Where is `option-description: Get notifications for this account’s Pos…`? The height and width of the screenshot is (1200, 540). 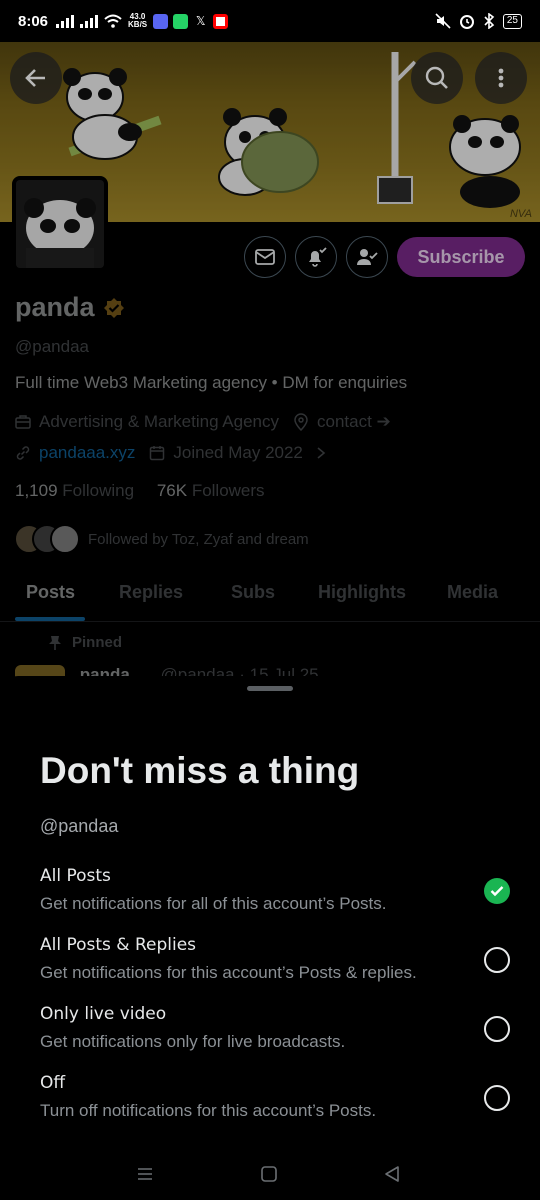
option-description: Get notifications for this account’s Pos… is located at coordinates (228, 972).